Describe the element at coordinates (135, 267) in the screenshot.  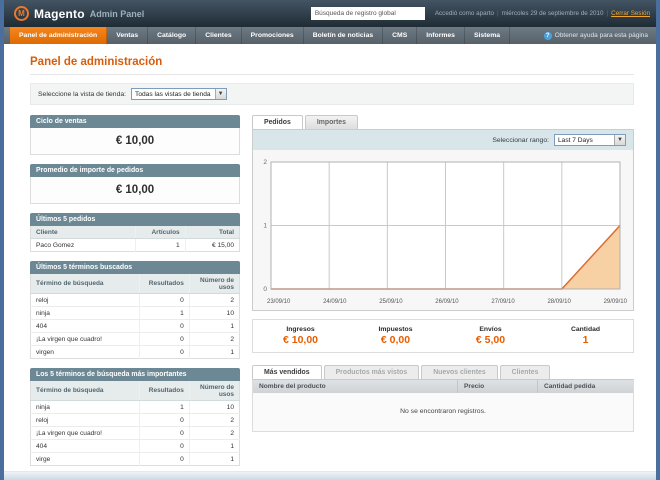
I see `last-search-terms-title: Últimos 5 términos buscados` at that location.